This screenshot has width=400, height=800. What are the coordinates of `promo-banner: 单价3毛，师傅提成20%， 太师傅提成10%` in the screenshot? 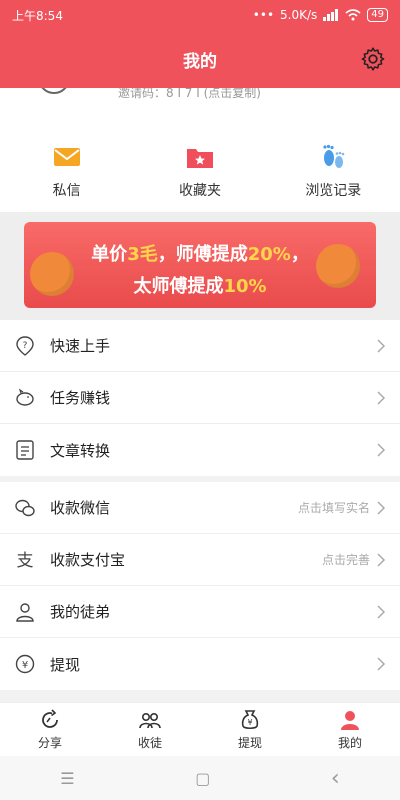 It's located at (200, 265).